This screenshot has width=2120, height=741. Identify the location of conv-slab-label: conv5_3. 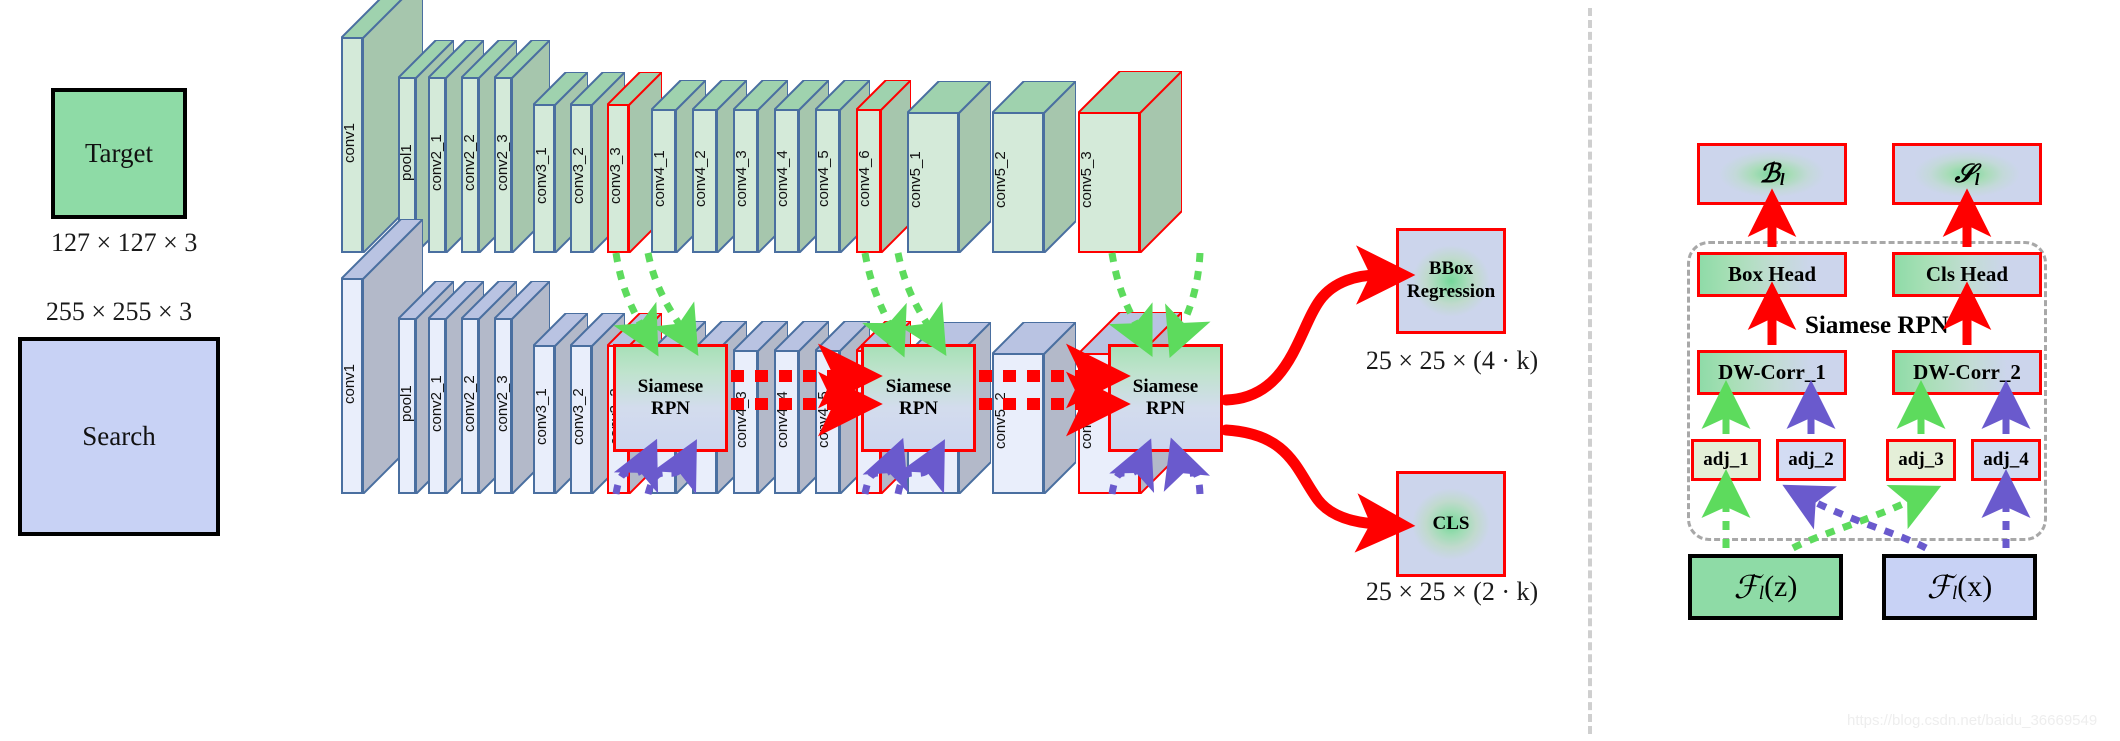
(1086, 180).